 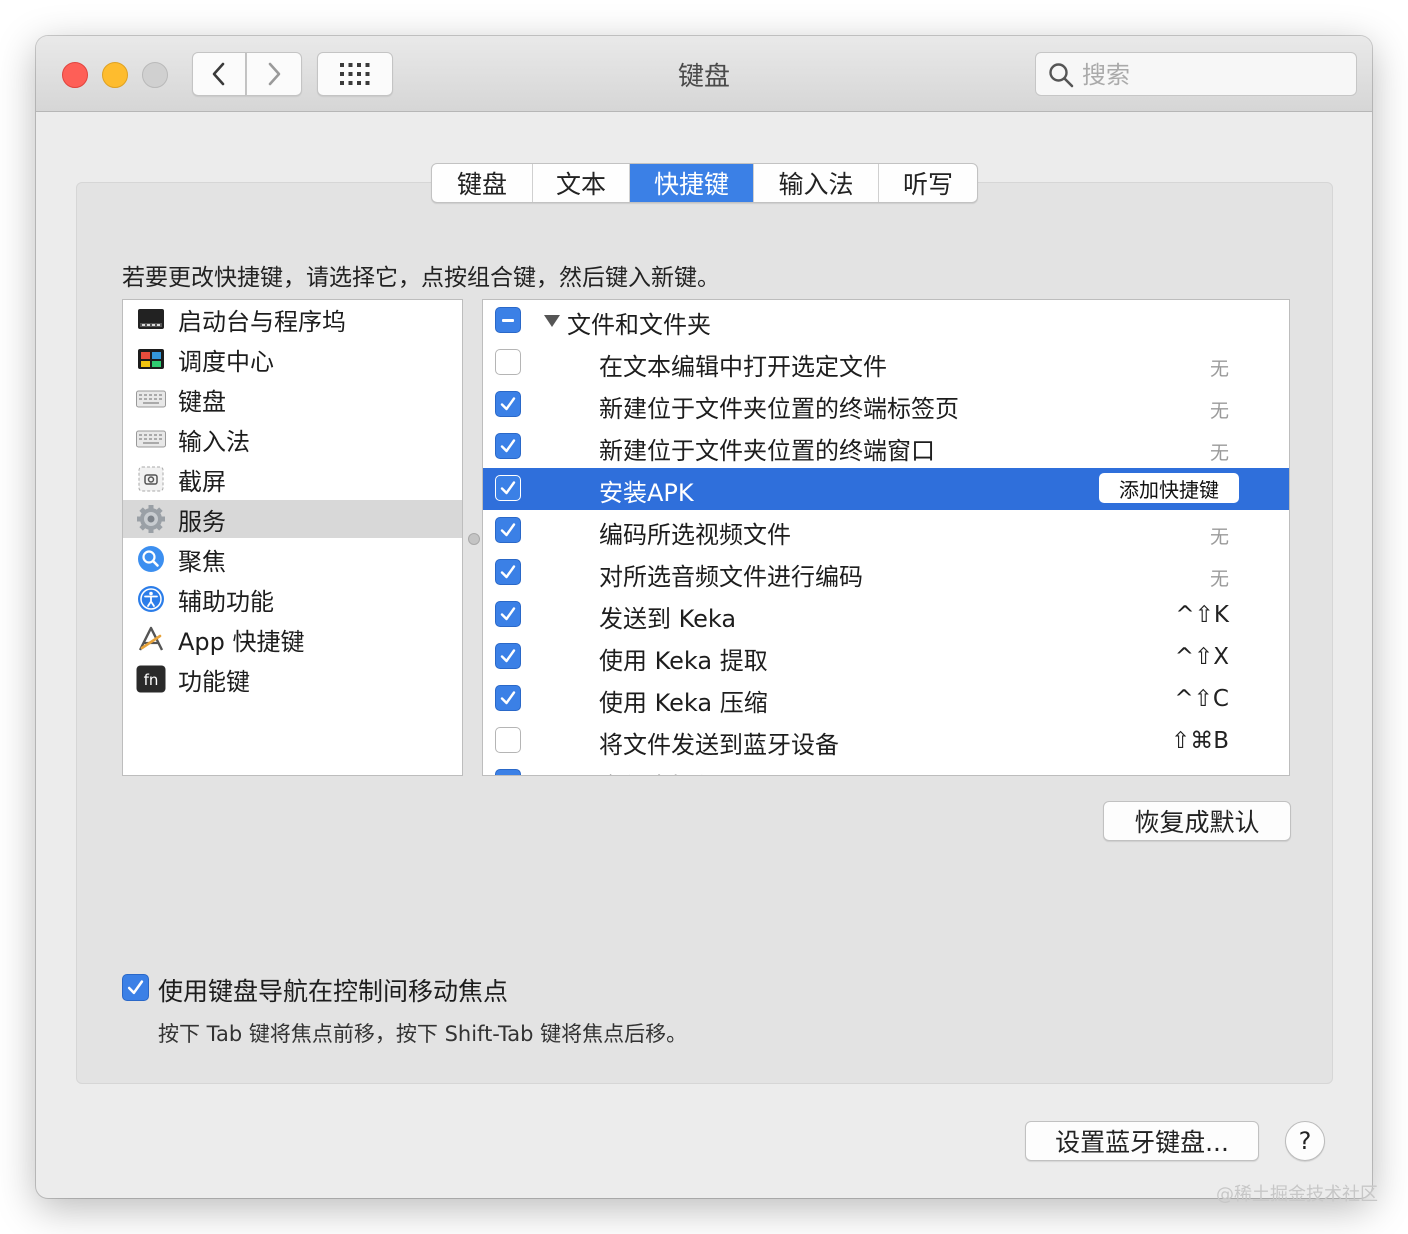 I want to click on shortcut-label: 编码所选视频文件, so click(x=695, y=535).